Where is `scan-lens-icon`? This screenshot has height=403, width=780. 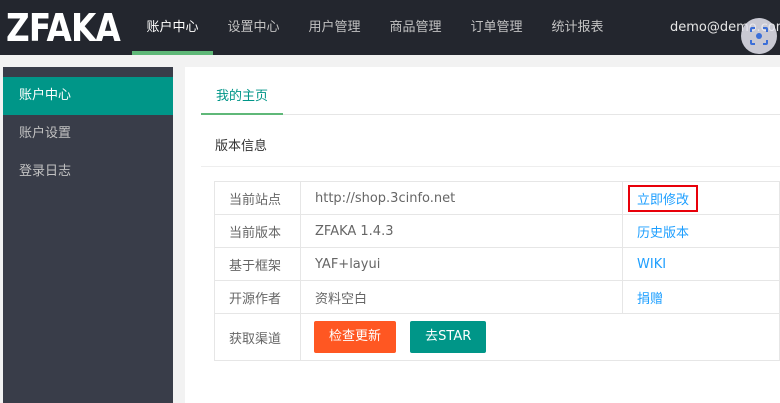 scan-lens-icon is located at coordinates (759, 36).